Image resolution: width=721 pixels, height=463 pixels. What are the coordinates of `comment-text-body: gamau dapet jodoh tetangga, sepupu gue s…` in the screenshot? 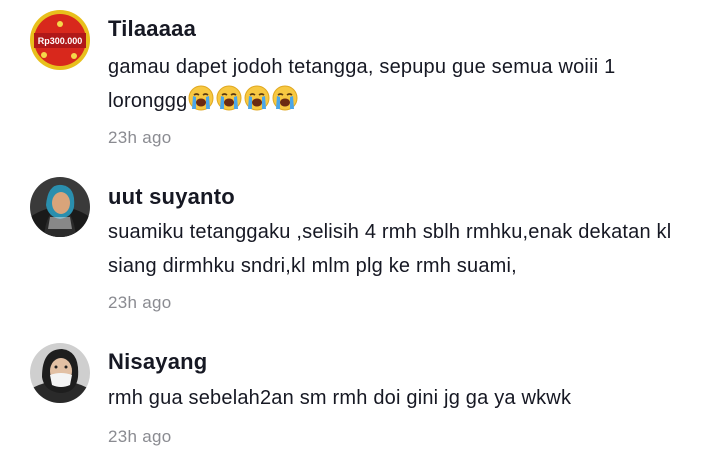 It's located at (362, 84).